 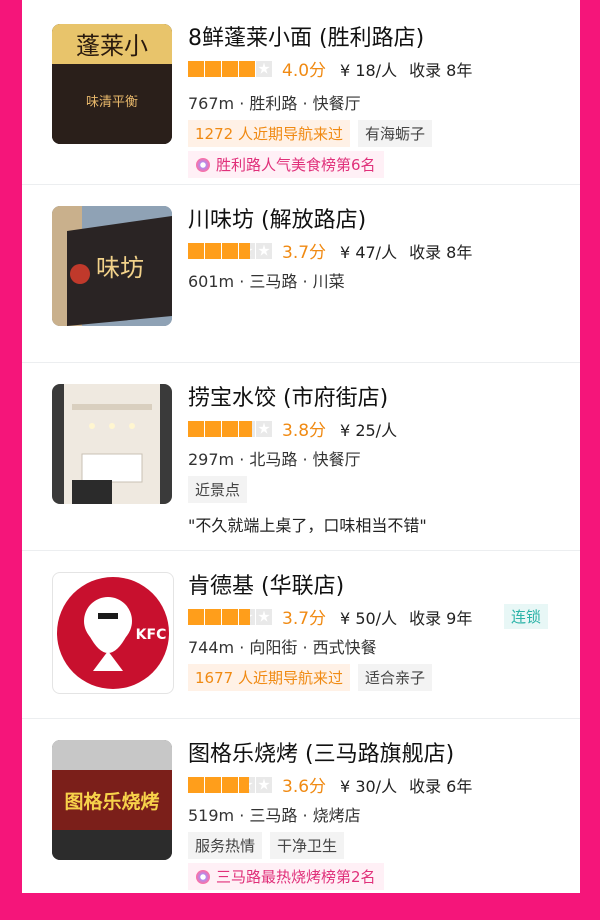 What do you see at coordinates (266, 281) in the screenshot?
I see `location-meta: 601m · 三马路 · 川菜` at bounding box center [266, 281].